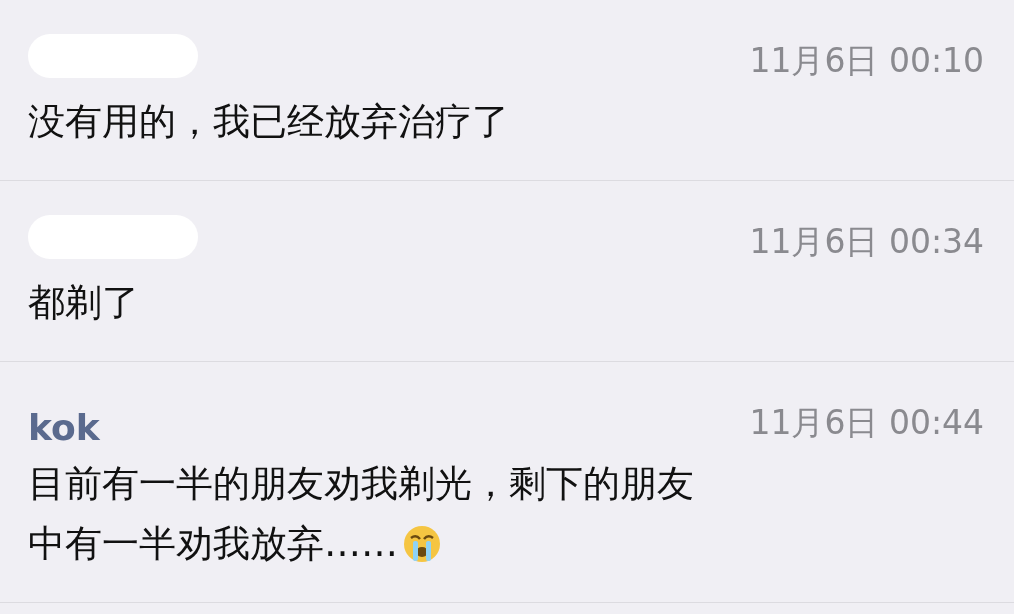  I want to click on message-time: 11月6日 00:44, so click(866, 423).